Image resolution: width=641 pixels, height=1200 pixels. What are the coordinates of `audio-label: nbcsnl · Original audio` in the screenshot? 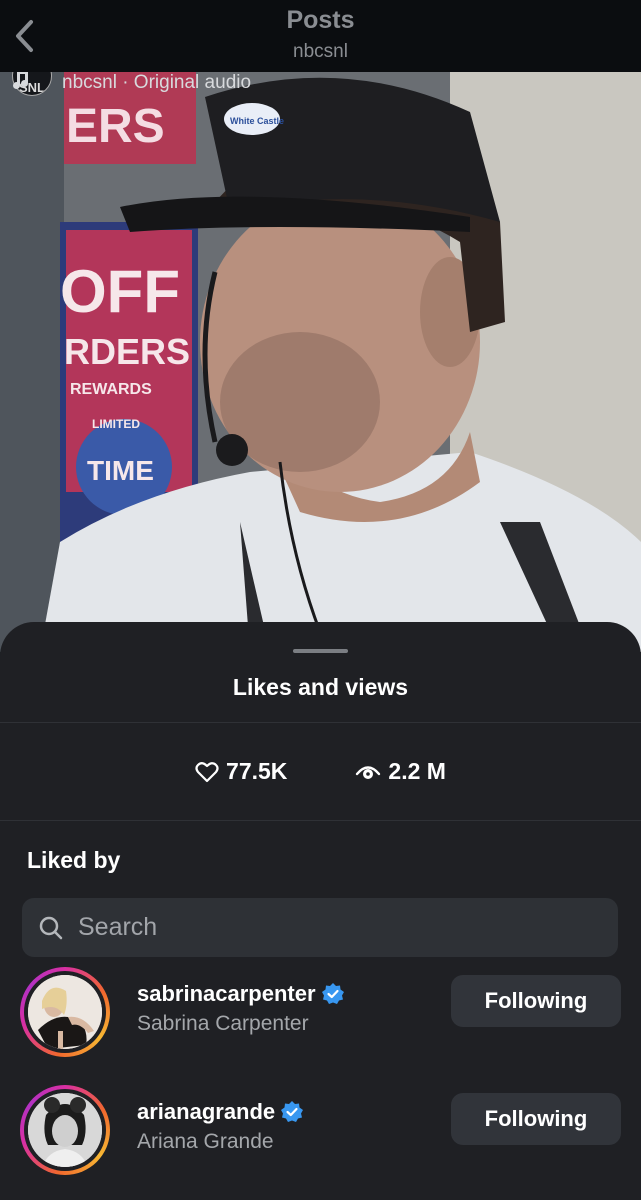 It's located at (132, 83).